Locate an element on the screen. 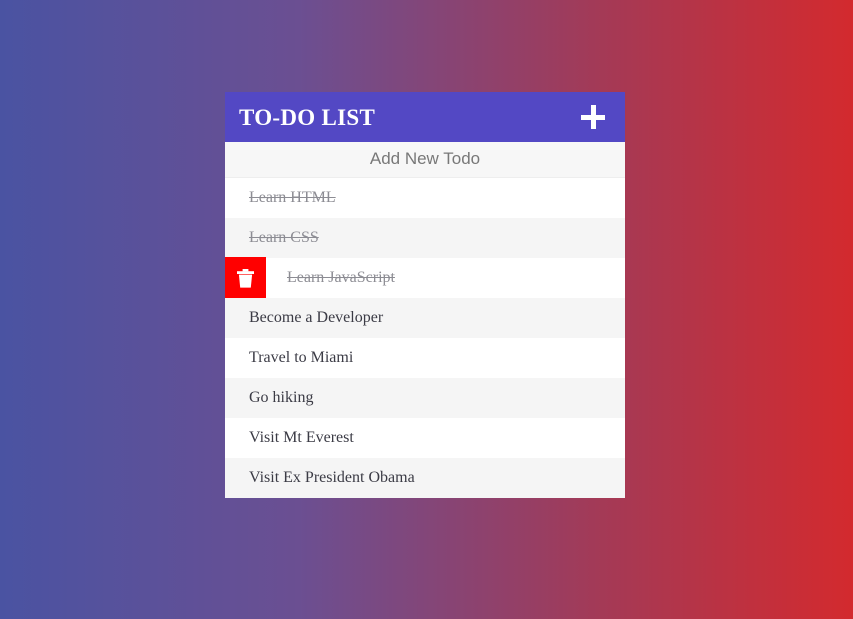  todo-row: Learn JavaScript is located at coordinates (425, 278).